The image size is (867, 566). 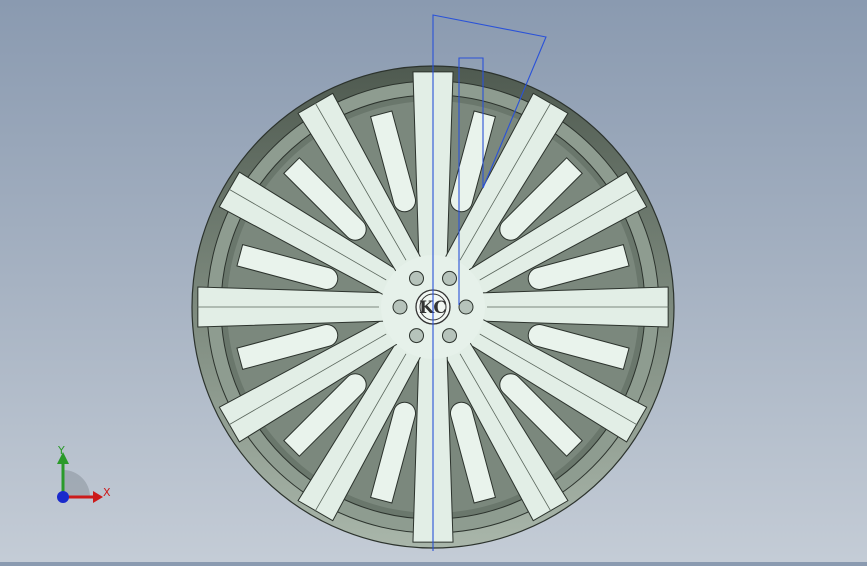 I want to click on triad-x-label: X, so click(x=107, y=492).